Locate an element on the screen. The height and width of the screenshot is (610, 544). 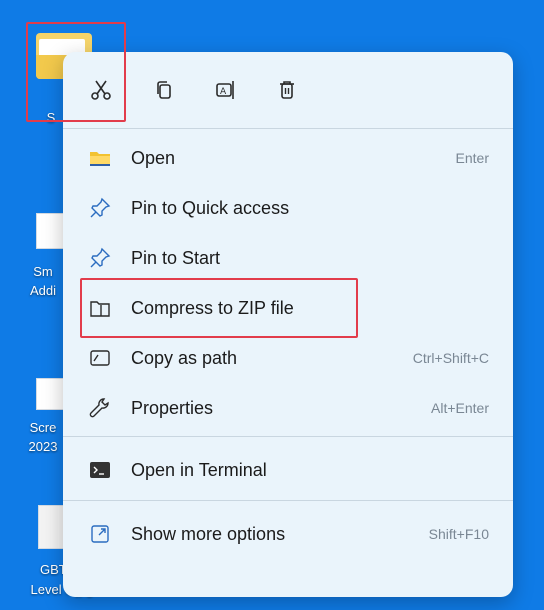
trash-icon is located at coordinates (287, 90).